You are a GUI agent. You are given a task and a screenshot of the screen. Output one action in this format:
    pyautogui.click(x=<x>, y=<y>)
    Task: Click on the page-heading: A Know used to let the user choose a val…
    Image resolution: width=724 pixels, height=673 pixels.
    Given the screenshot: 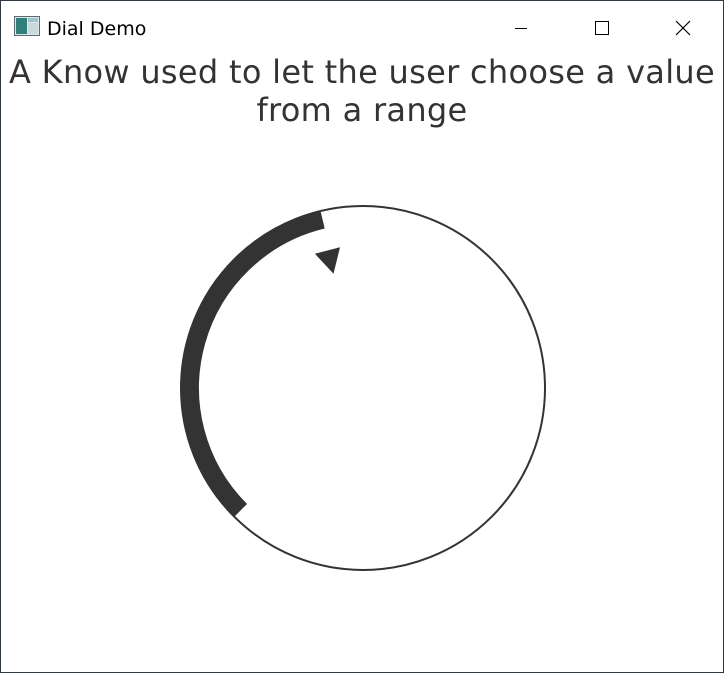 What is the action you would take?
    pyautogui.click(x=362, y=91)
    